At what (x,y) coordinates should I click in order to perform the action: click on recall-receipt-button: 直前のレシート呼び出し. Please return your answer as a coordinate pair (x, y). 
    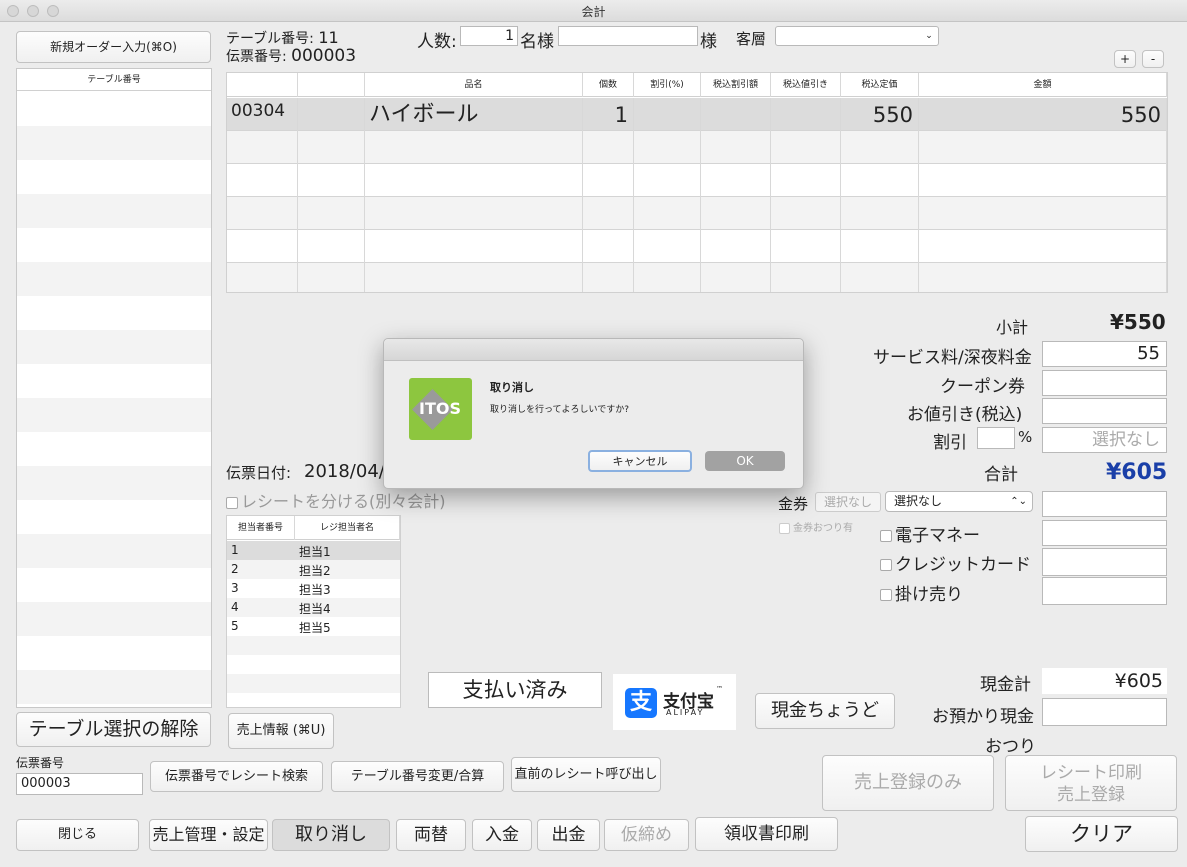
    Looking at the image, I should click on (586, 774).